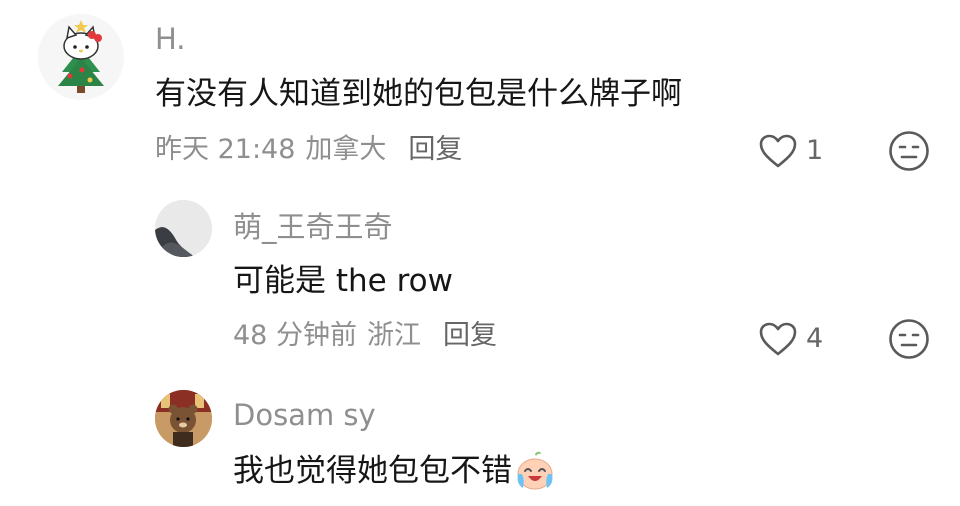 This screenshot has width=960, height=506. Describe the element at coordinates (393, 335) in the screenshot. I see `comment-location: 浙江` at that location.